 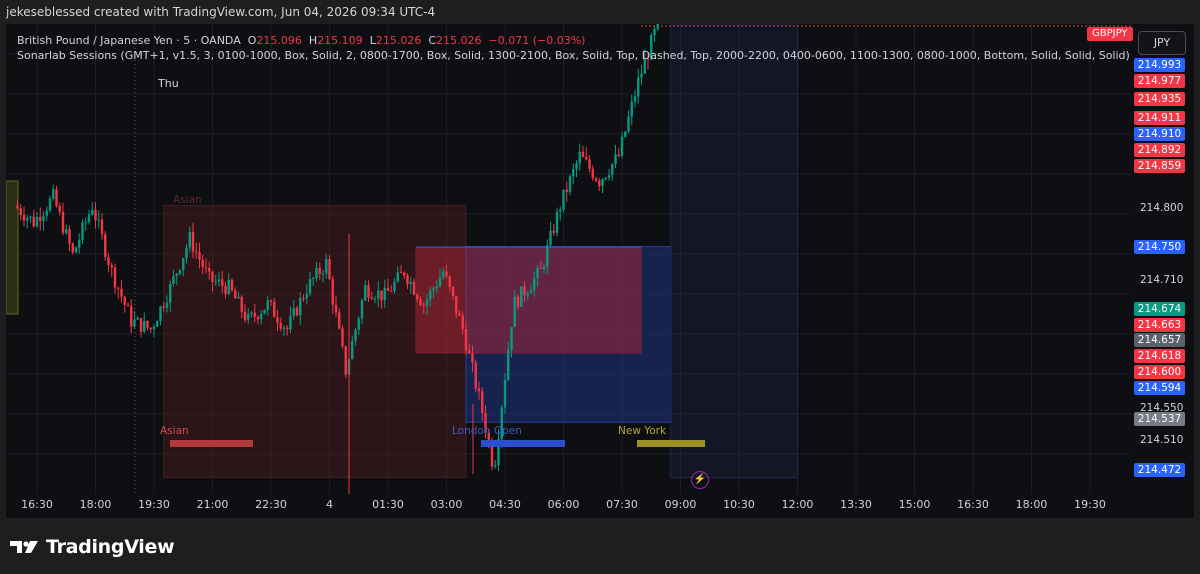 What do you see at coordinates (12, 247) in the screenshot?
I see `prior-session-box` at bounding box center [12, 247].